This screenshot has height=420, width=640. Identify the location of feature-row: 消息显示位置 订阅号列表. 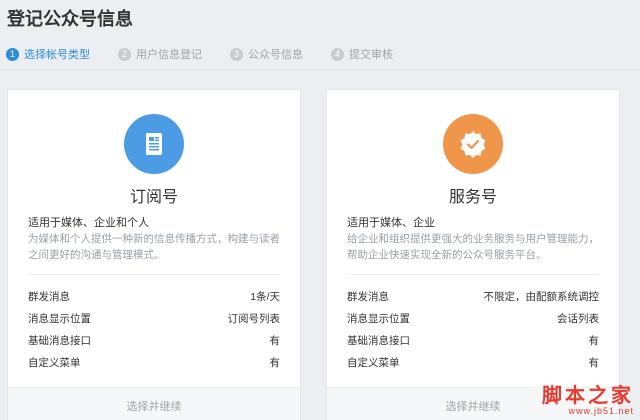
(154, 322).